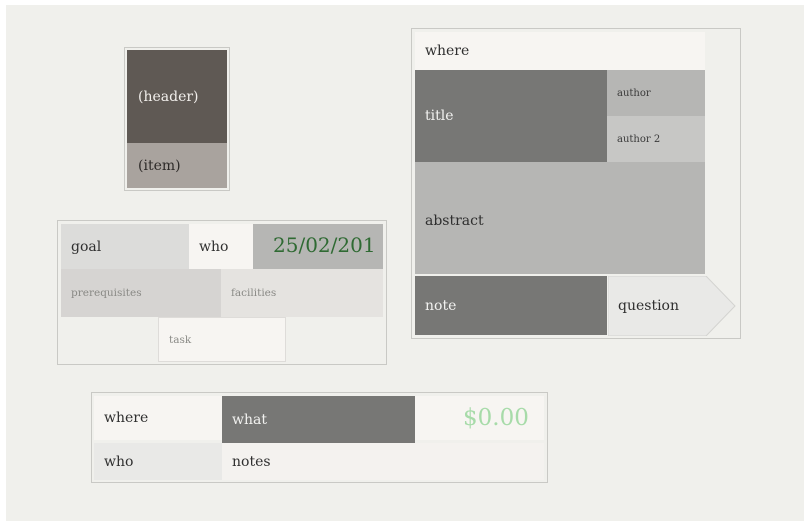 The image size is (810, 526). What do you see at coordinates (251, 461) in the screenshot?
I see `notes-label: notes` at bounding box center [251, 461].